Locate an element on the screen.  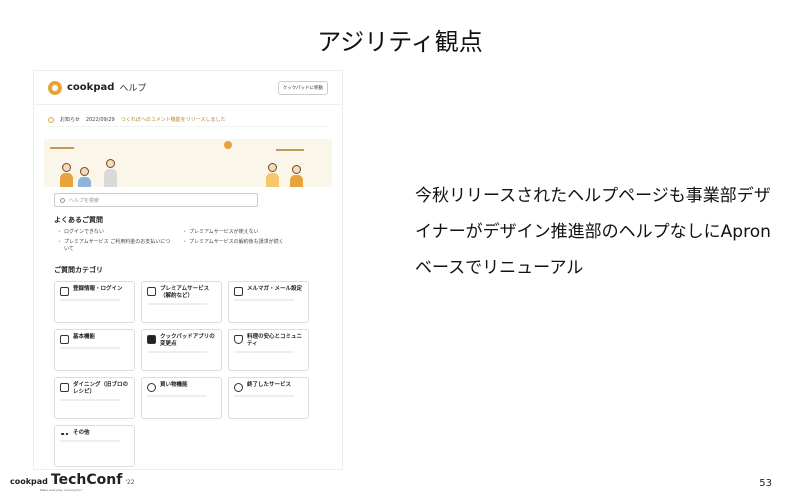
category-card: メルマガ・メール設定 is located at coordinates (268, 302).